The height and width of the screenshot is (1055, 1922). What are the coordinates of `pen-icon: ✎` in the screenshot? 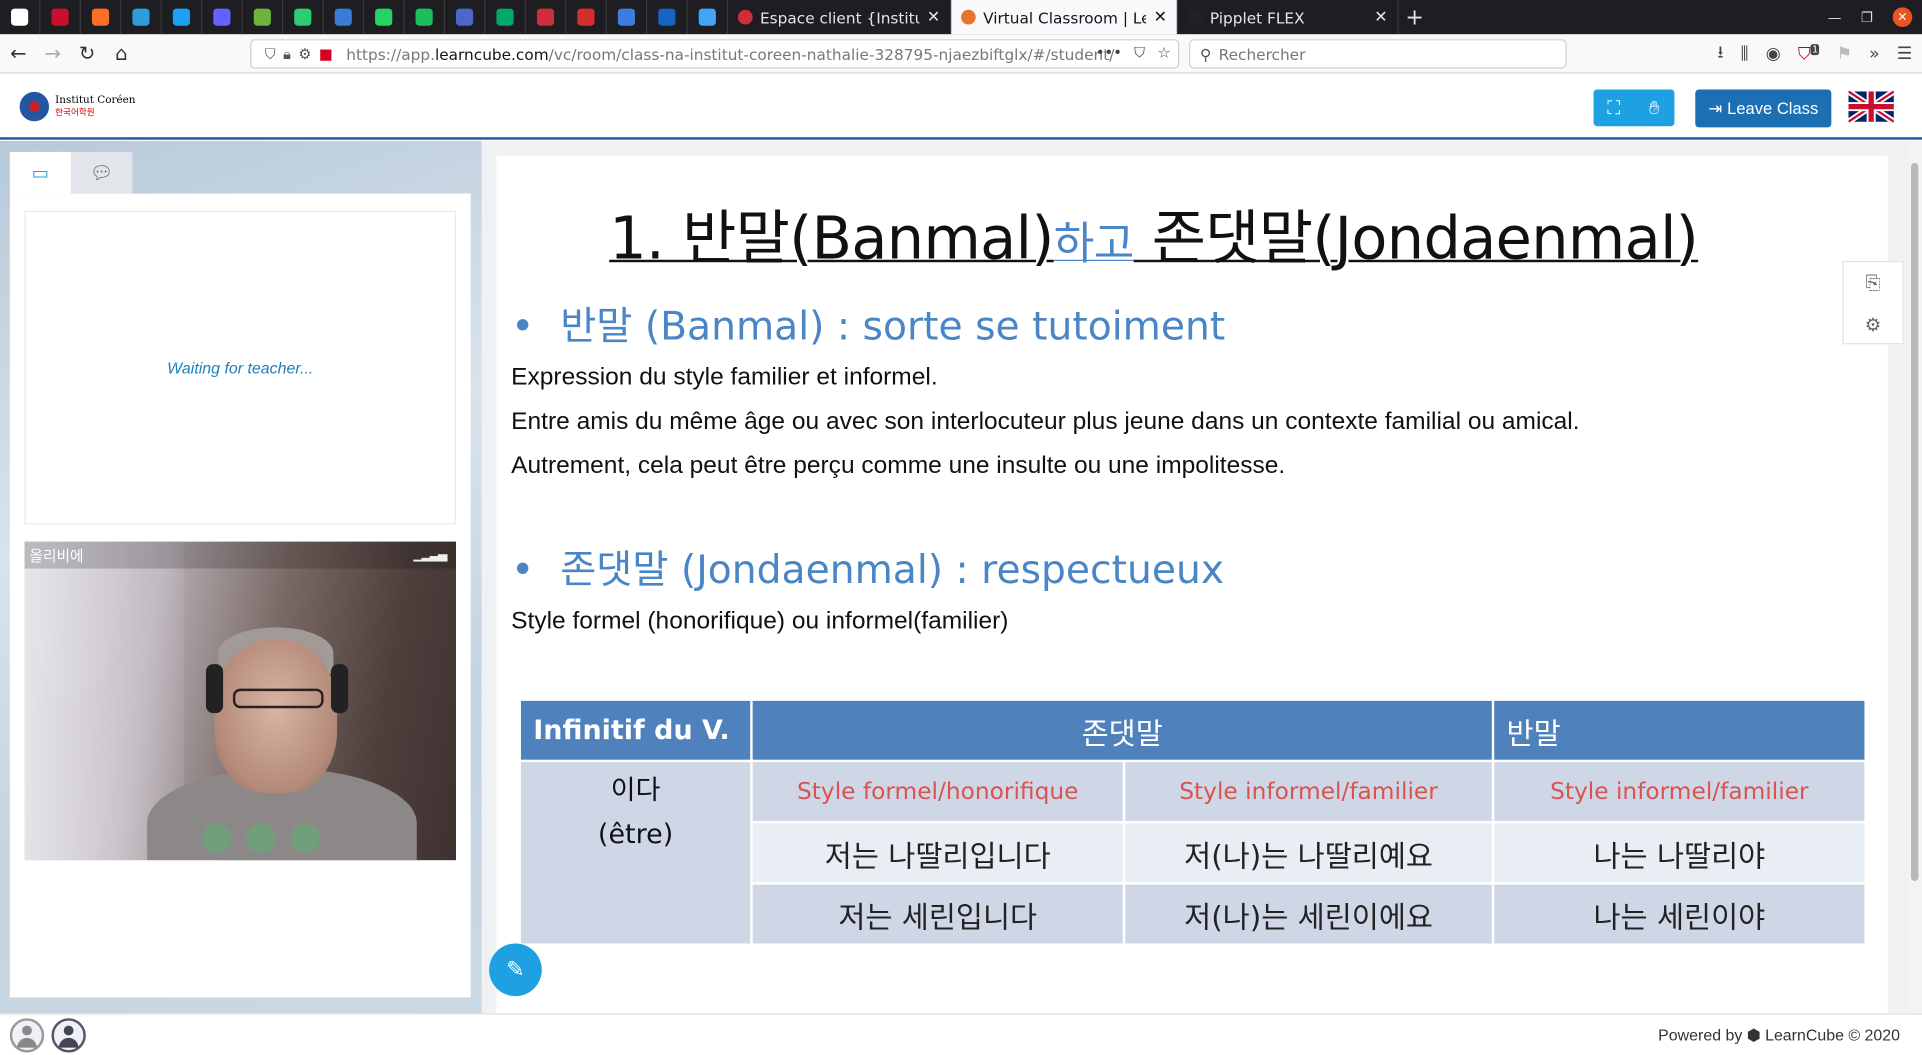 It's located at (515, 969).